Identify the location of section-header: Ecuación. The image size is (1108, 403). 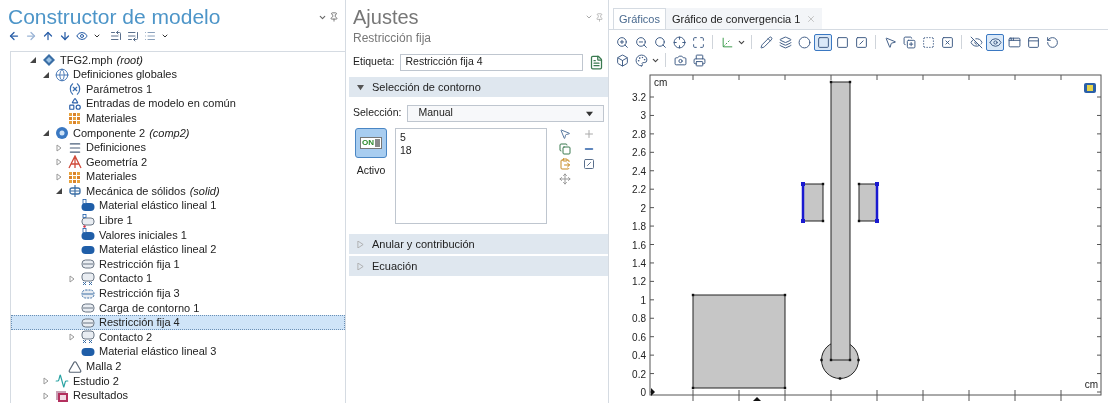
(478, 266).